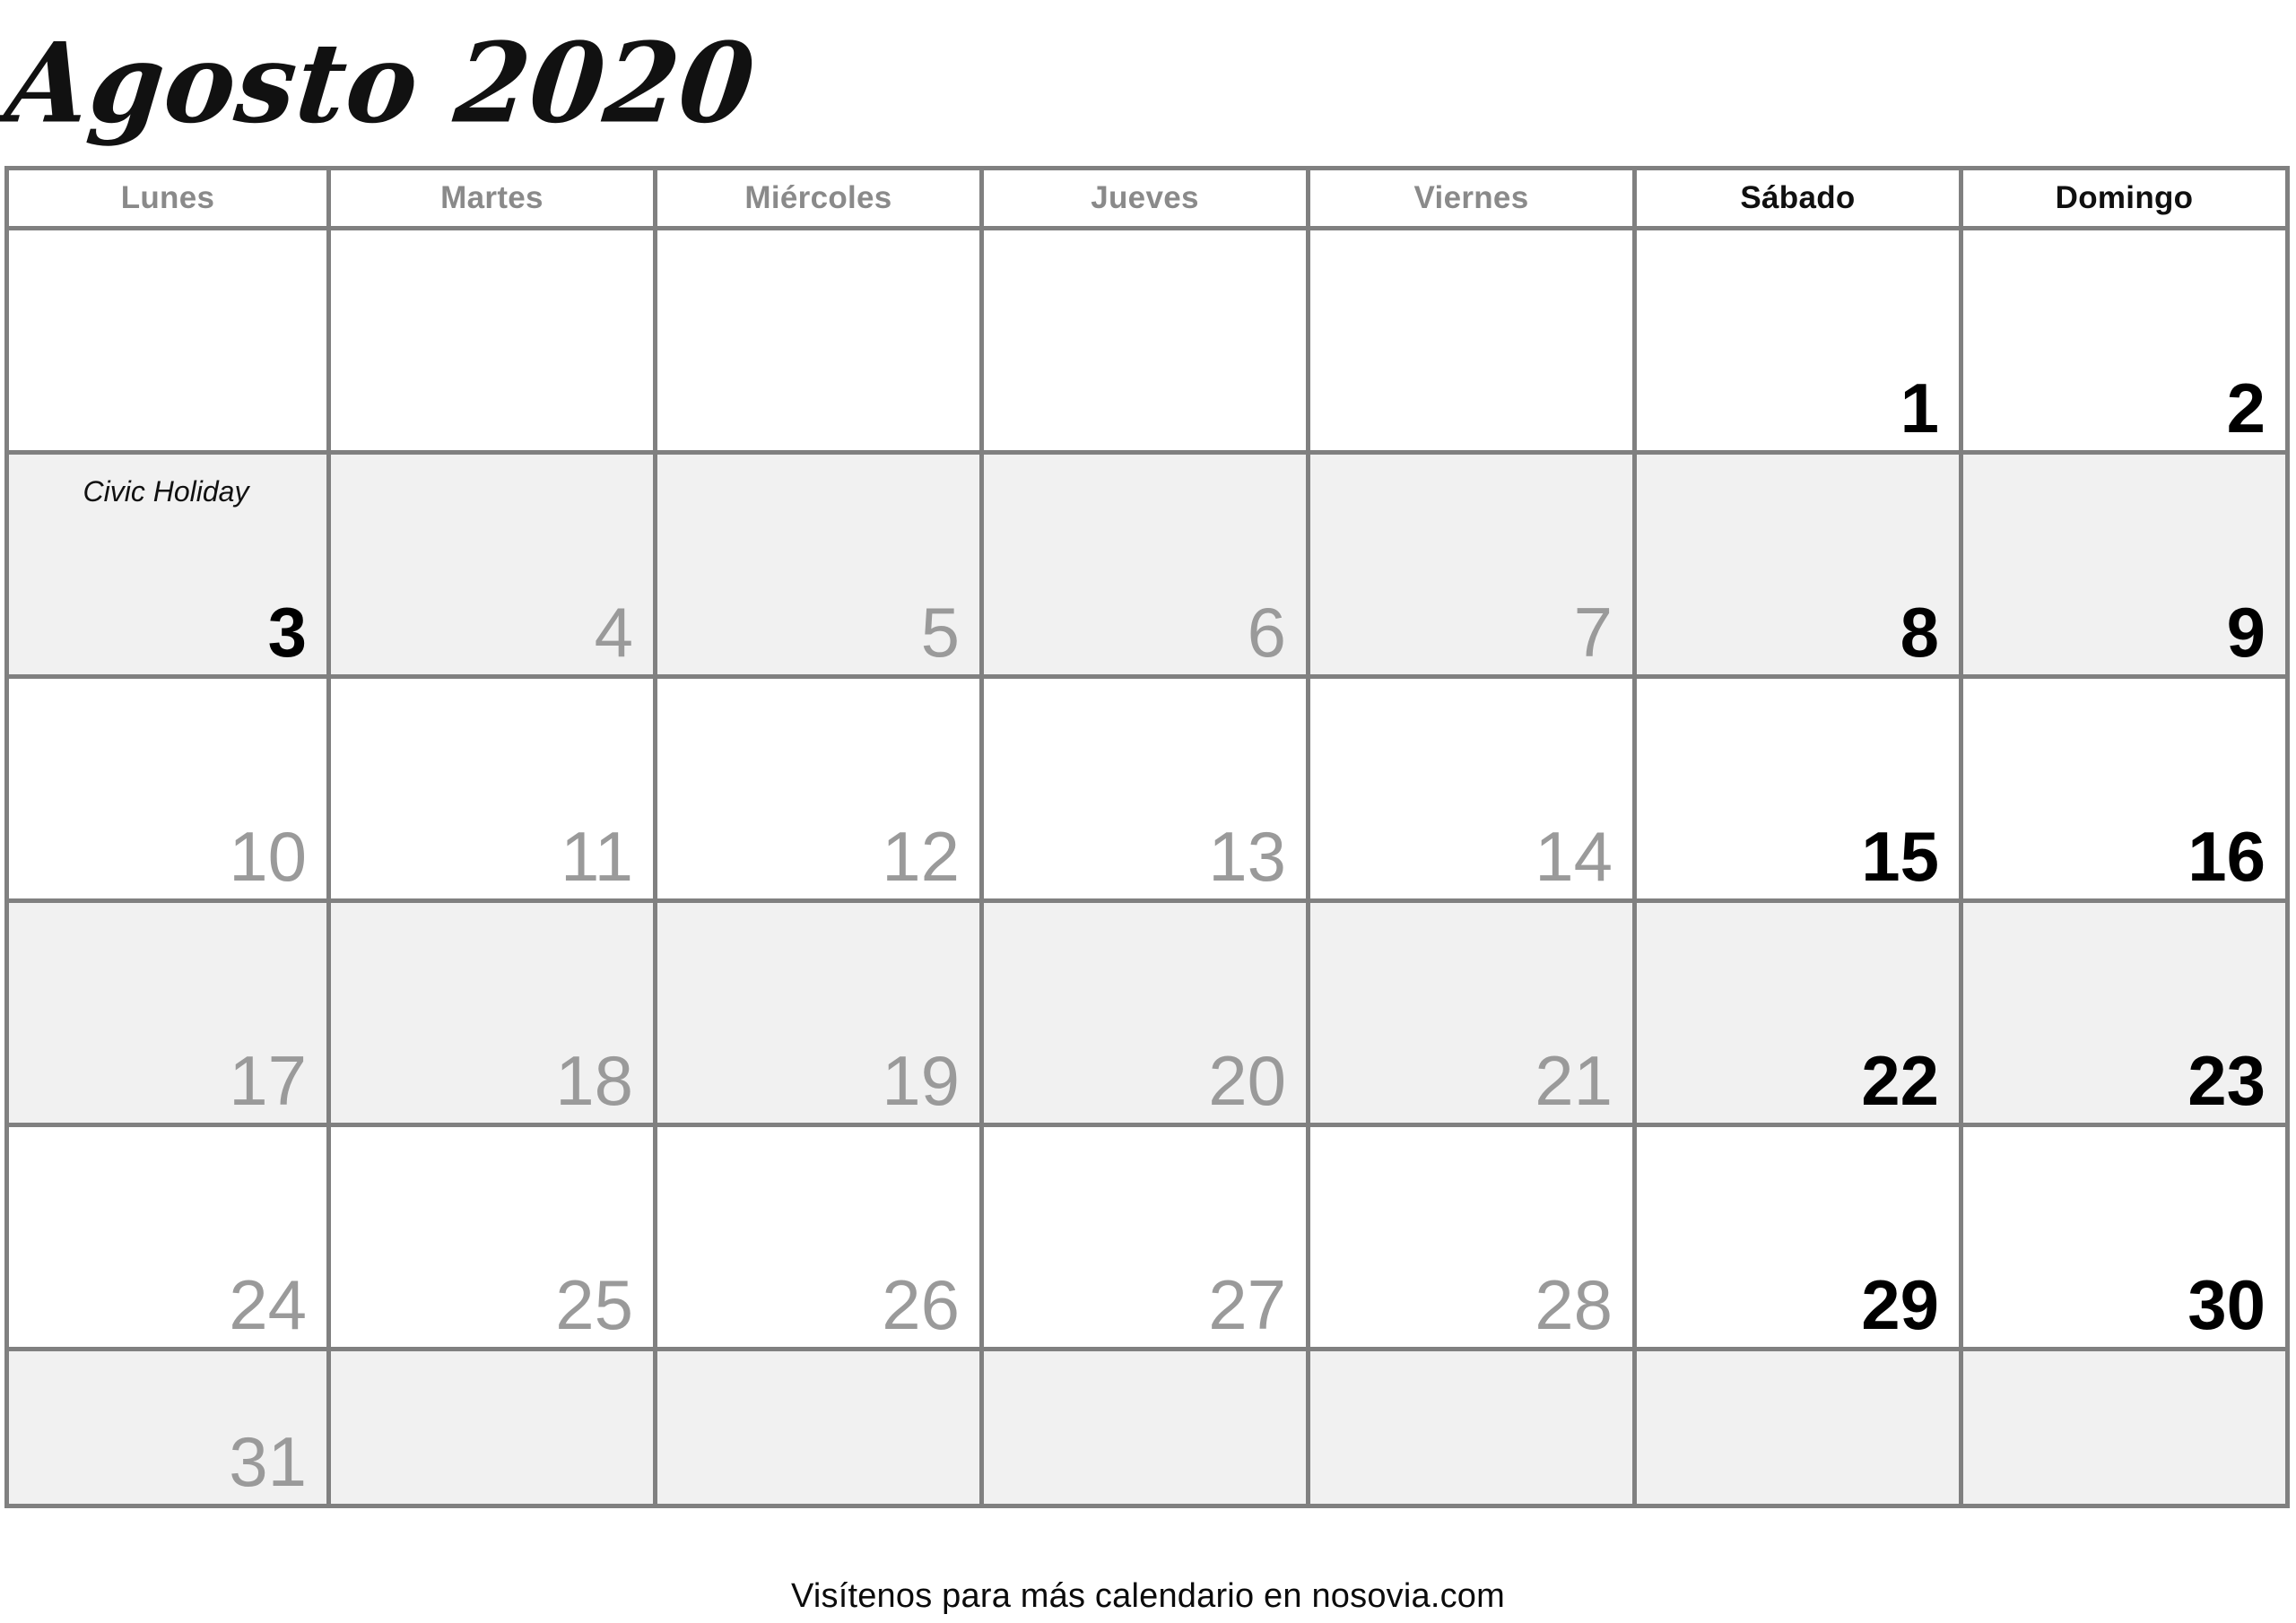 The height and width of the screenshot is (1623, 2296). I want to click on day-number: 22, so click(1900, 1080).